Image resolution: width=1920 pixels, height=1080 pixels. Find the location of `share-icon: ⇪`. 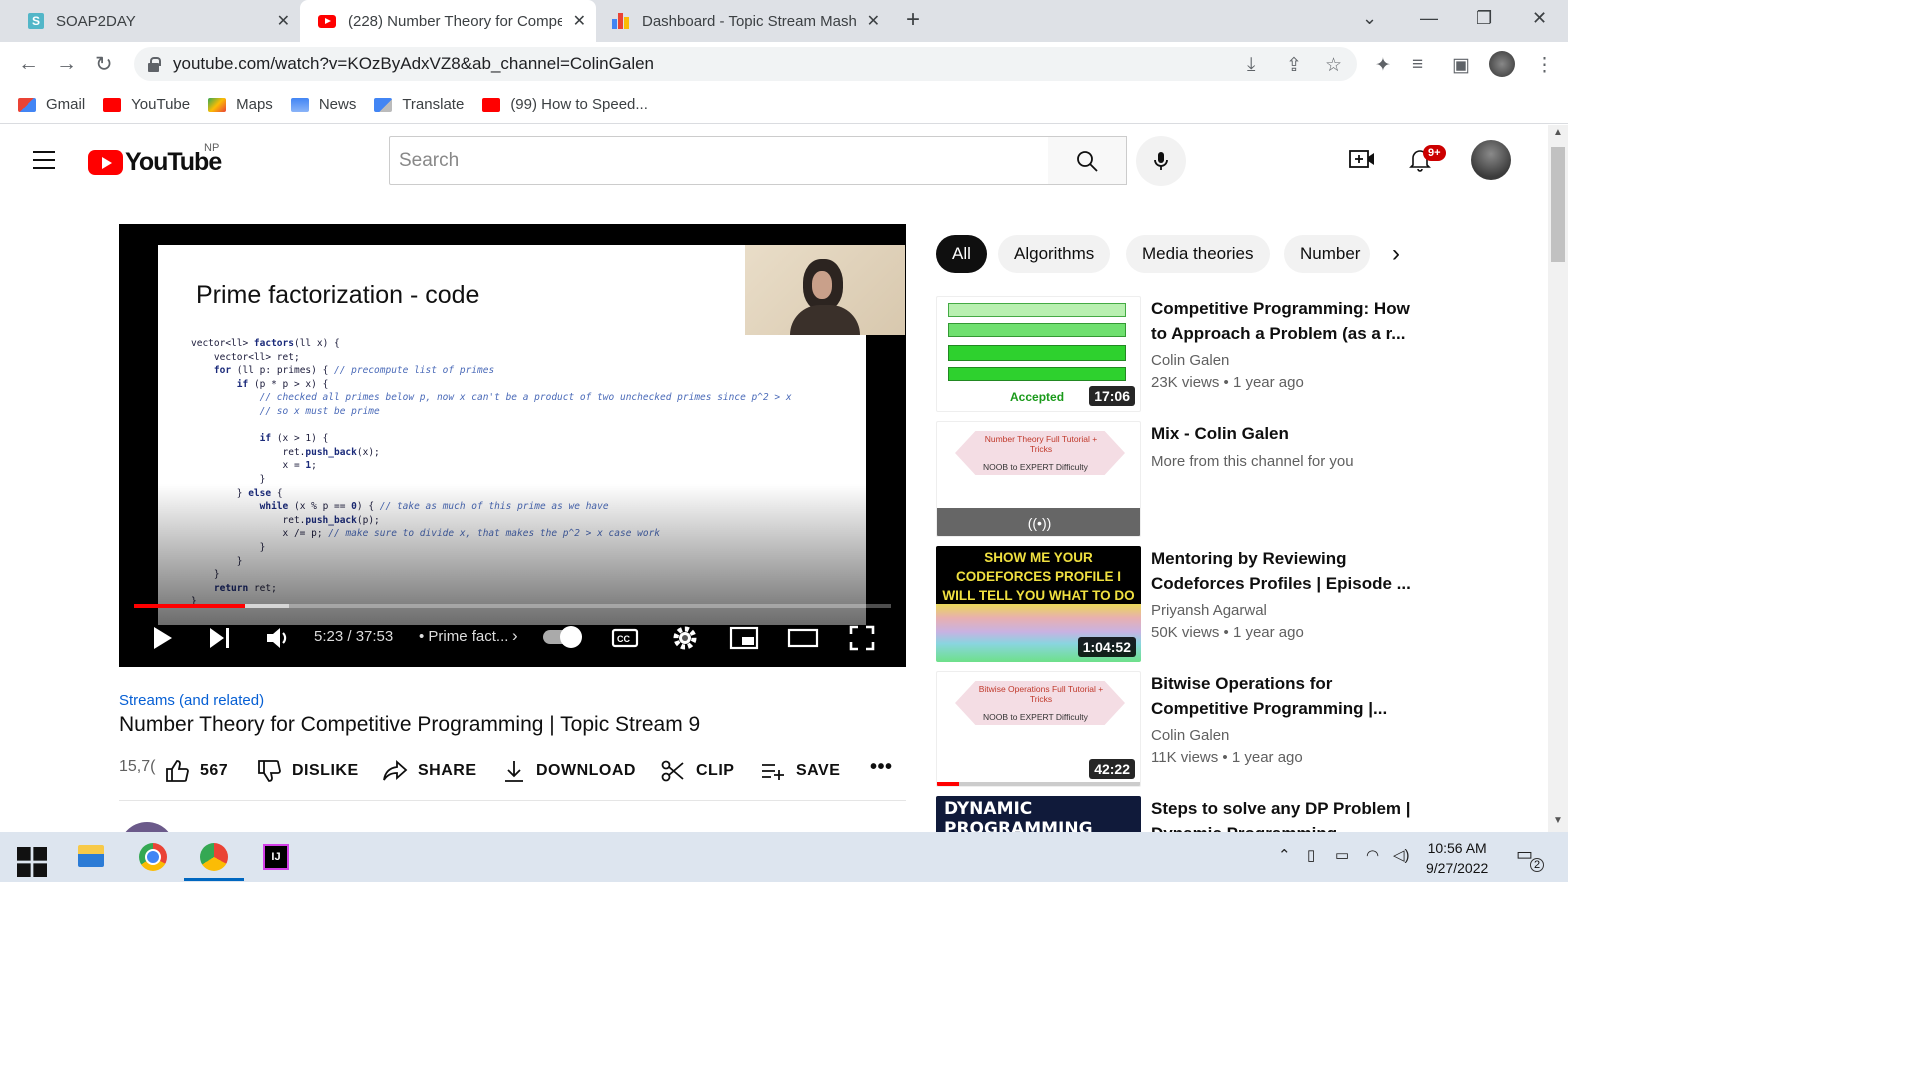

share-icon: ⇪ is located at coordinates (1294, 65).